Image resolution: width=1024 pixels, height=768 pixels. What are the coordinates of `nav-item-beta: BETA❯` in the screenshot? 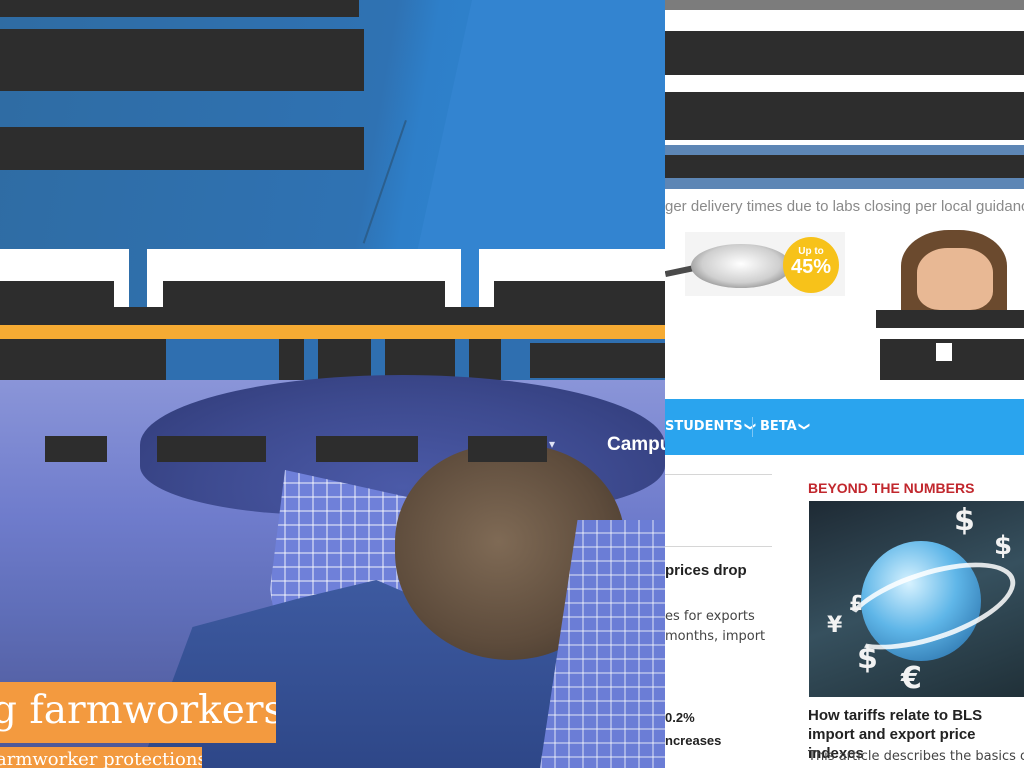 It's located at (785, 426).